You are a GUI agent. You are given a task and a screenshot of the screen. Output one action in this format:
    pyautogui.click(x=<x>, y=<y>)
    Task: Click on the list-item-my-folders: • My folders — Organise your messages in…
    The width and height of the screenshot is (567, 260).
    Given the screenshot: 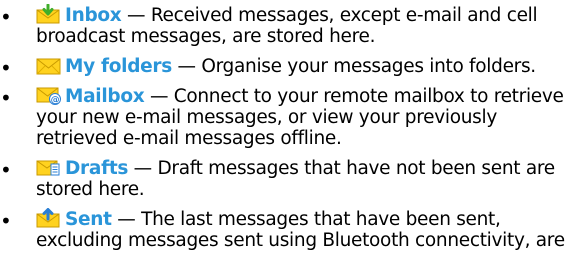 What is the action you would take?
    pyautogui.click(x=283, y=67)
    